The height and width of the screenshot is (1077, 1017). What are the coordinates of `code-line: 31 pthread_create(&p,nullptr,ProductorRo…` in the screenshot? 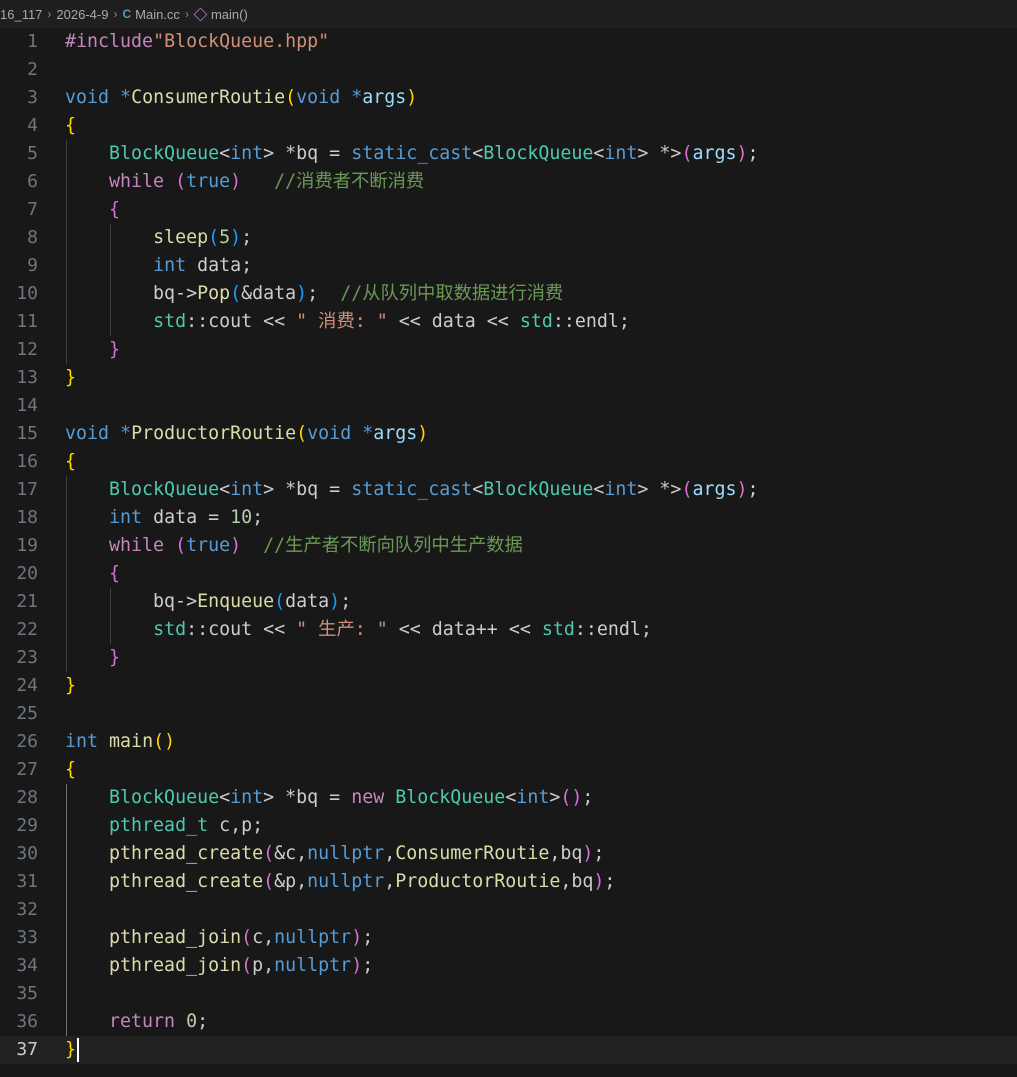 It's located at (508, 882).